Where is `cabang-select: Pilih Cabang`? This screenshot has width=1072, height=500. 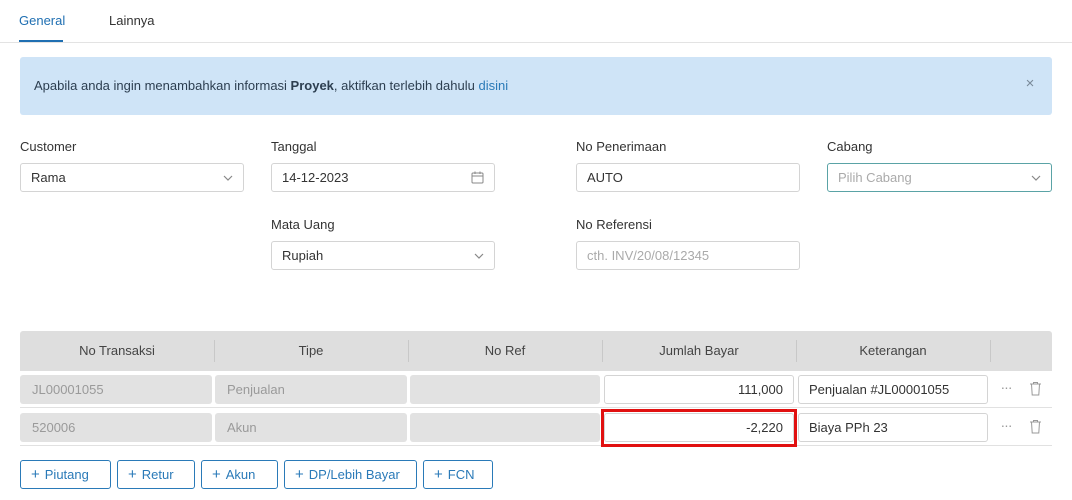
cabang-select: Pilih Cabang is located at coordinates (939, 177).